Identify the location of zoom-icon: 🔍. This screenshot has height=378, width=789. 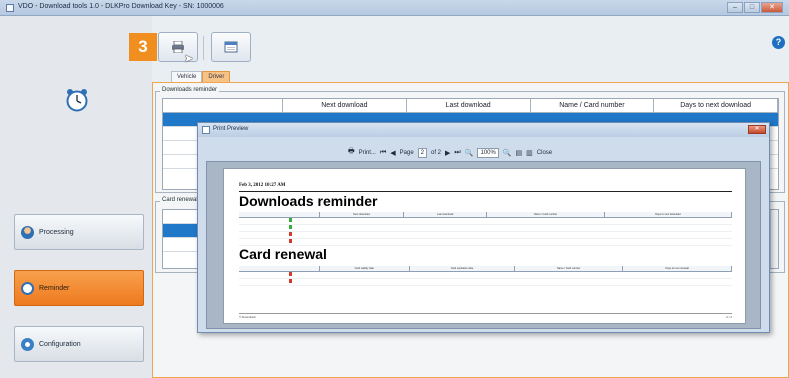
(469, 153).